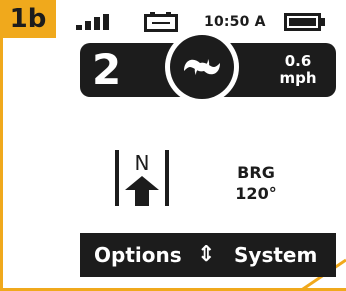 This screenshot has height=291, width=346. I want to click on options-softkey: Options, so click(138, 255).